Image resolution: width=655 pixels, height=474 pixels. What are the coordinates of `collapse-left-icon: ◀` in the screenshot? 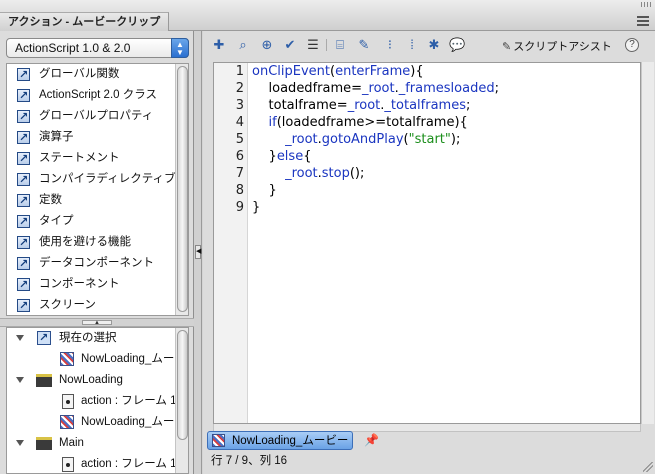 It's located at (198, 252).